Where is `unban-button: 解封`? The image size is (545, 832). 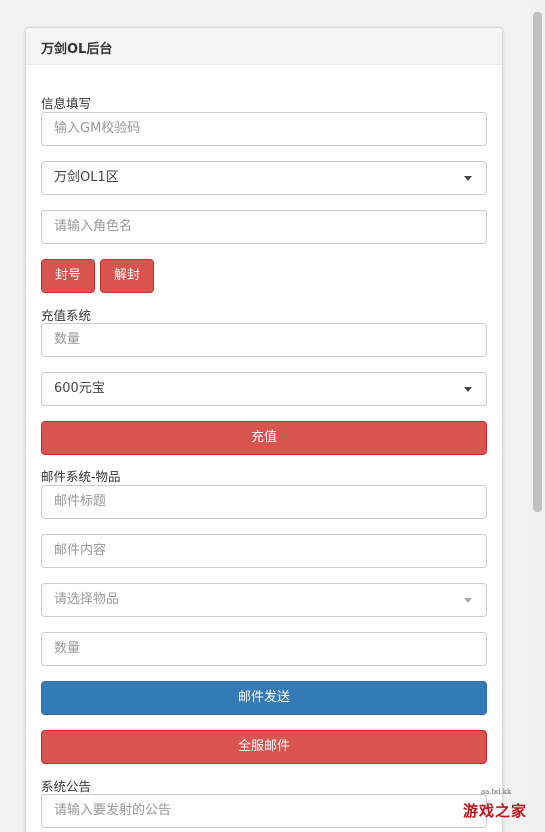
unban-button: 解封 is located at coordinates (127, 276).